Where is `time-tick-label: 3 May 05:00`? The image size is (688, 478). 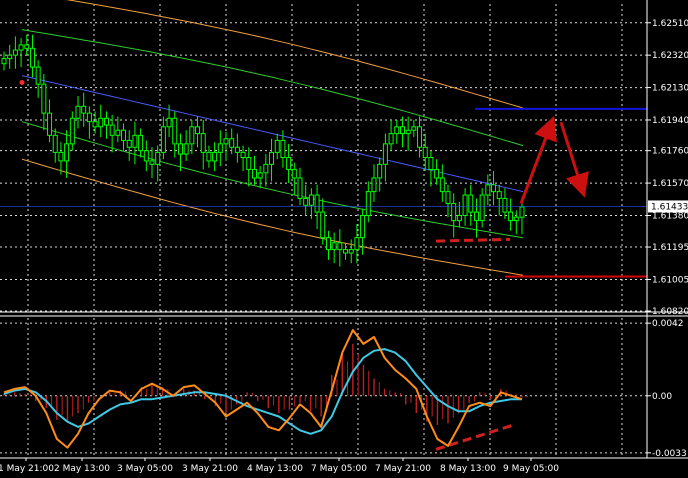 time-tick-label: 3 May 05:00 is located at coordinates (145, 469).